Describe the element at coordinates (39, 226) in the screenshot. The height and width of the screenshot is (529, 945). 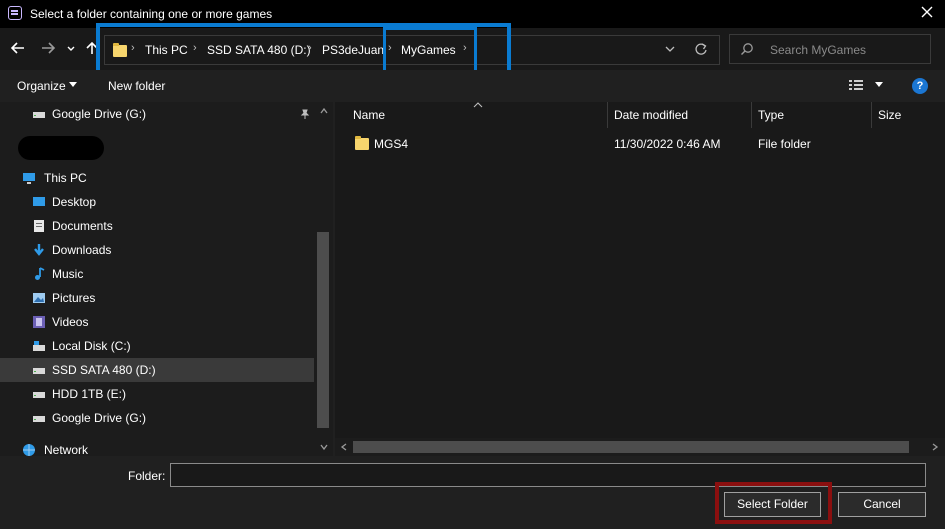
I see `documents-icon` at that location.